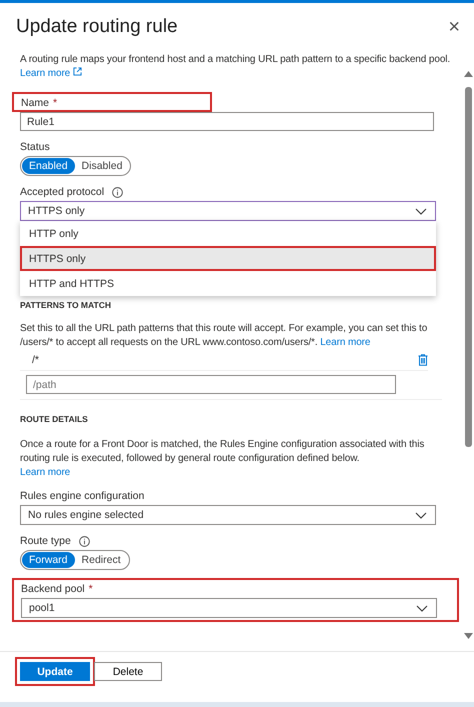 This screenshot has width=474, height=707. Describe the element at coordinates (48, 560) in the screenshot. I see `toggle-option: Forward` at that location.